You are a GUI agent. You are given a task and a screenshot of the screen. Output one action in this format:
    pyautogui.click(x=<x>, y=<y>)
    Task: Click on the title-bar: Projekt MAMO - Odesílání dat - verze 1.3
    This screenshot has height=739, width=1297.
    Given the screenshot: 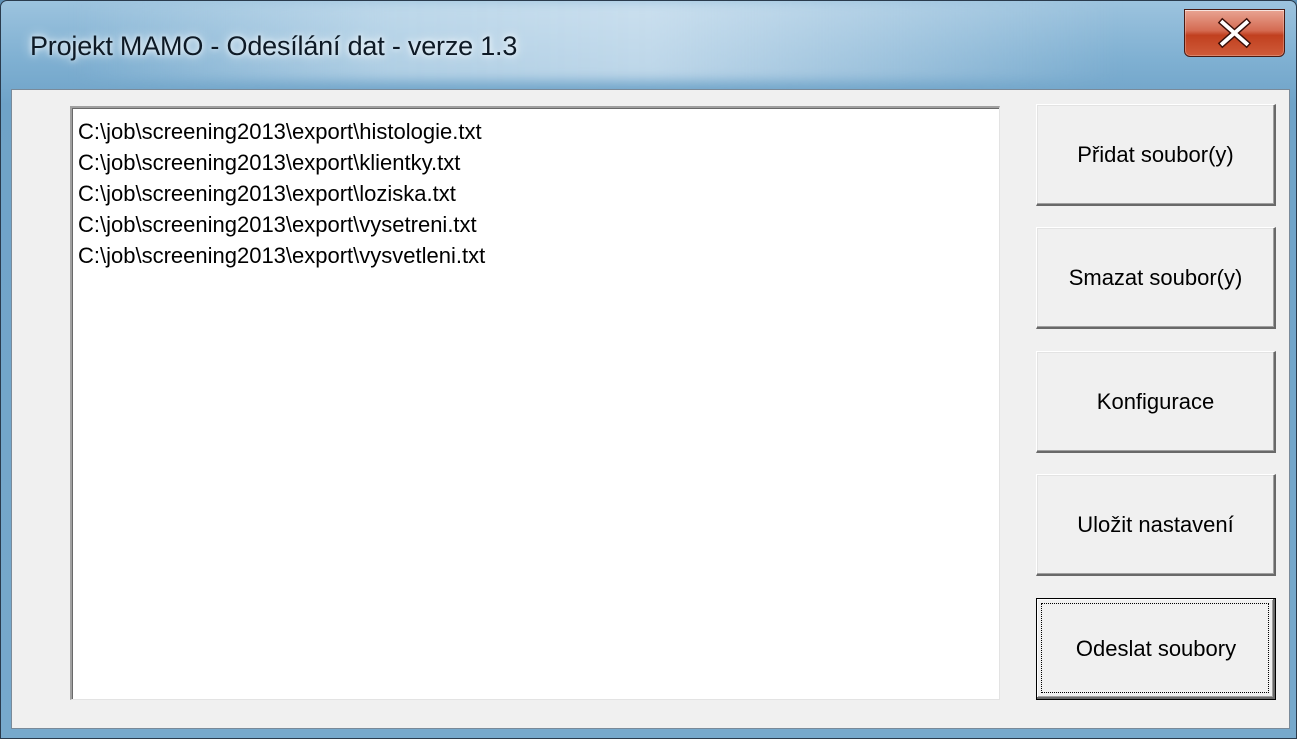 What is the action you would take?
    pyautogui.click(x=648, y=45)
    